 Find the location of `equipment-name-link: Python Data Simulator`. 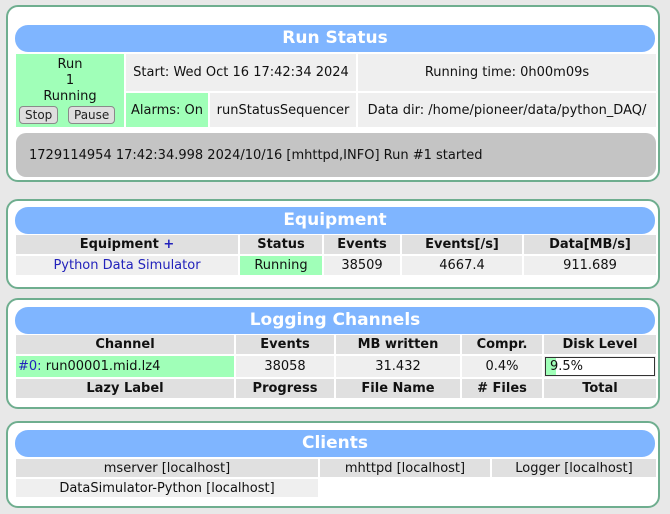

equipment-name-link: Python Data Simulator is located at coordinates (126, 265).